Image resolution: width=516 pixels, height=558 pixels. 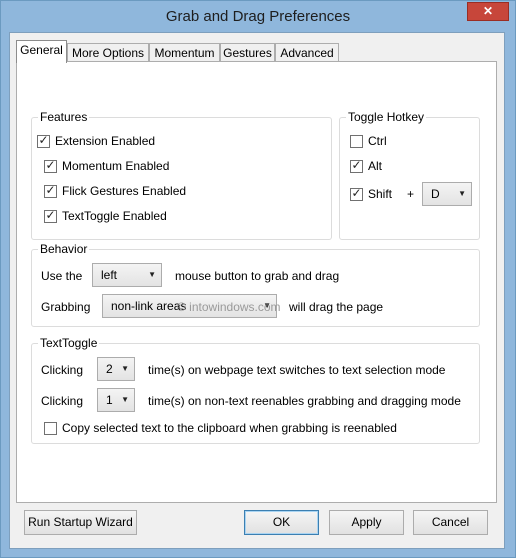 I want to click on grab-area-value: non-link areas, so click(x=149, y=306).